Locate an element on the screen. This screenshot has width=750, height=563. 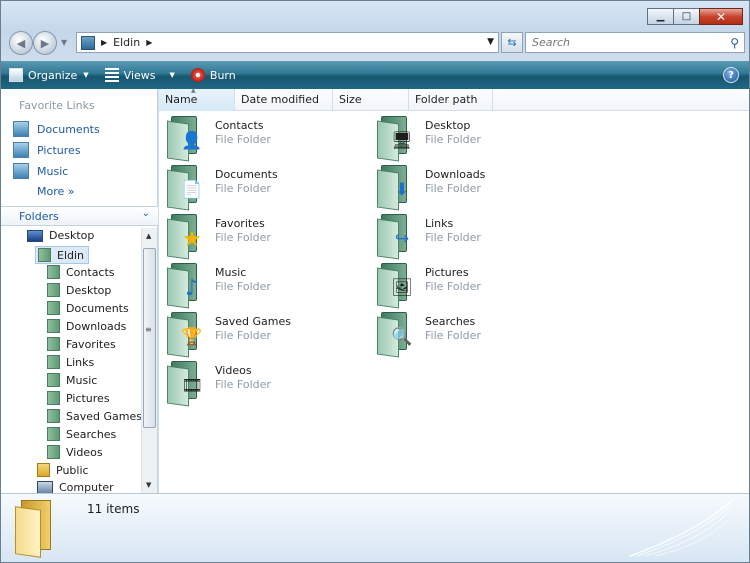
tree-item-videos: Videos is located at coordinates (75, 452).